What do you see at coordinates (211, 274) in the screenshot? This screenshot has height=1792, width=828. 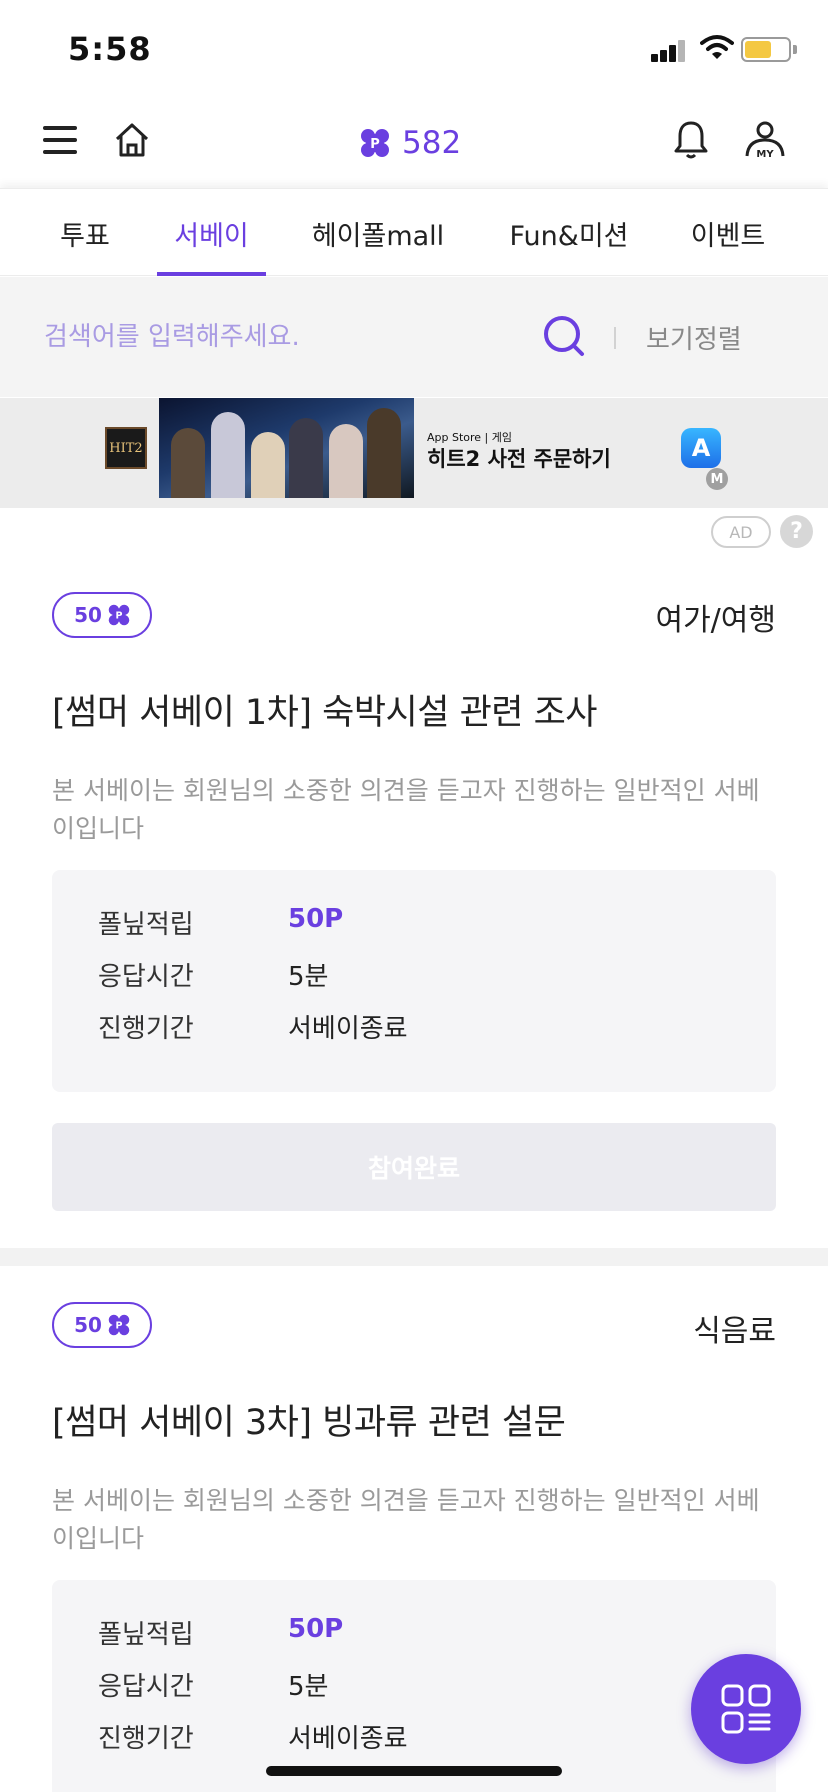 I see `active-tab-indicator` at bounding box center [211, 274].